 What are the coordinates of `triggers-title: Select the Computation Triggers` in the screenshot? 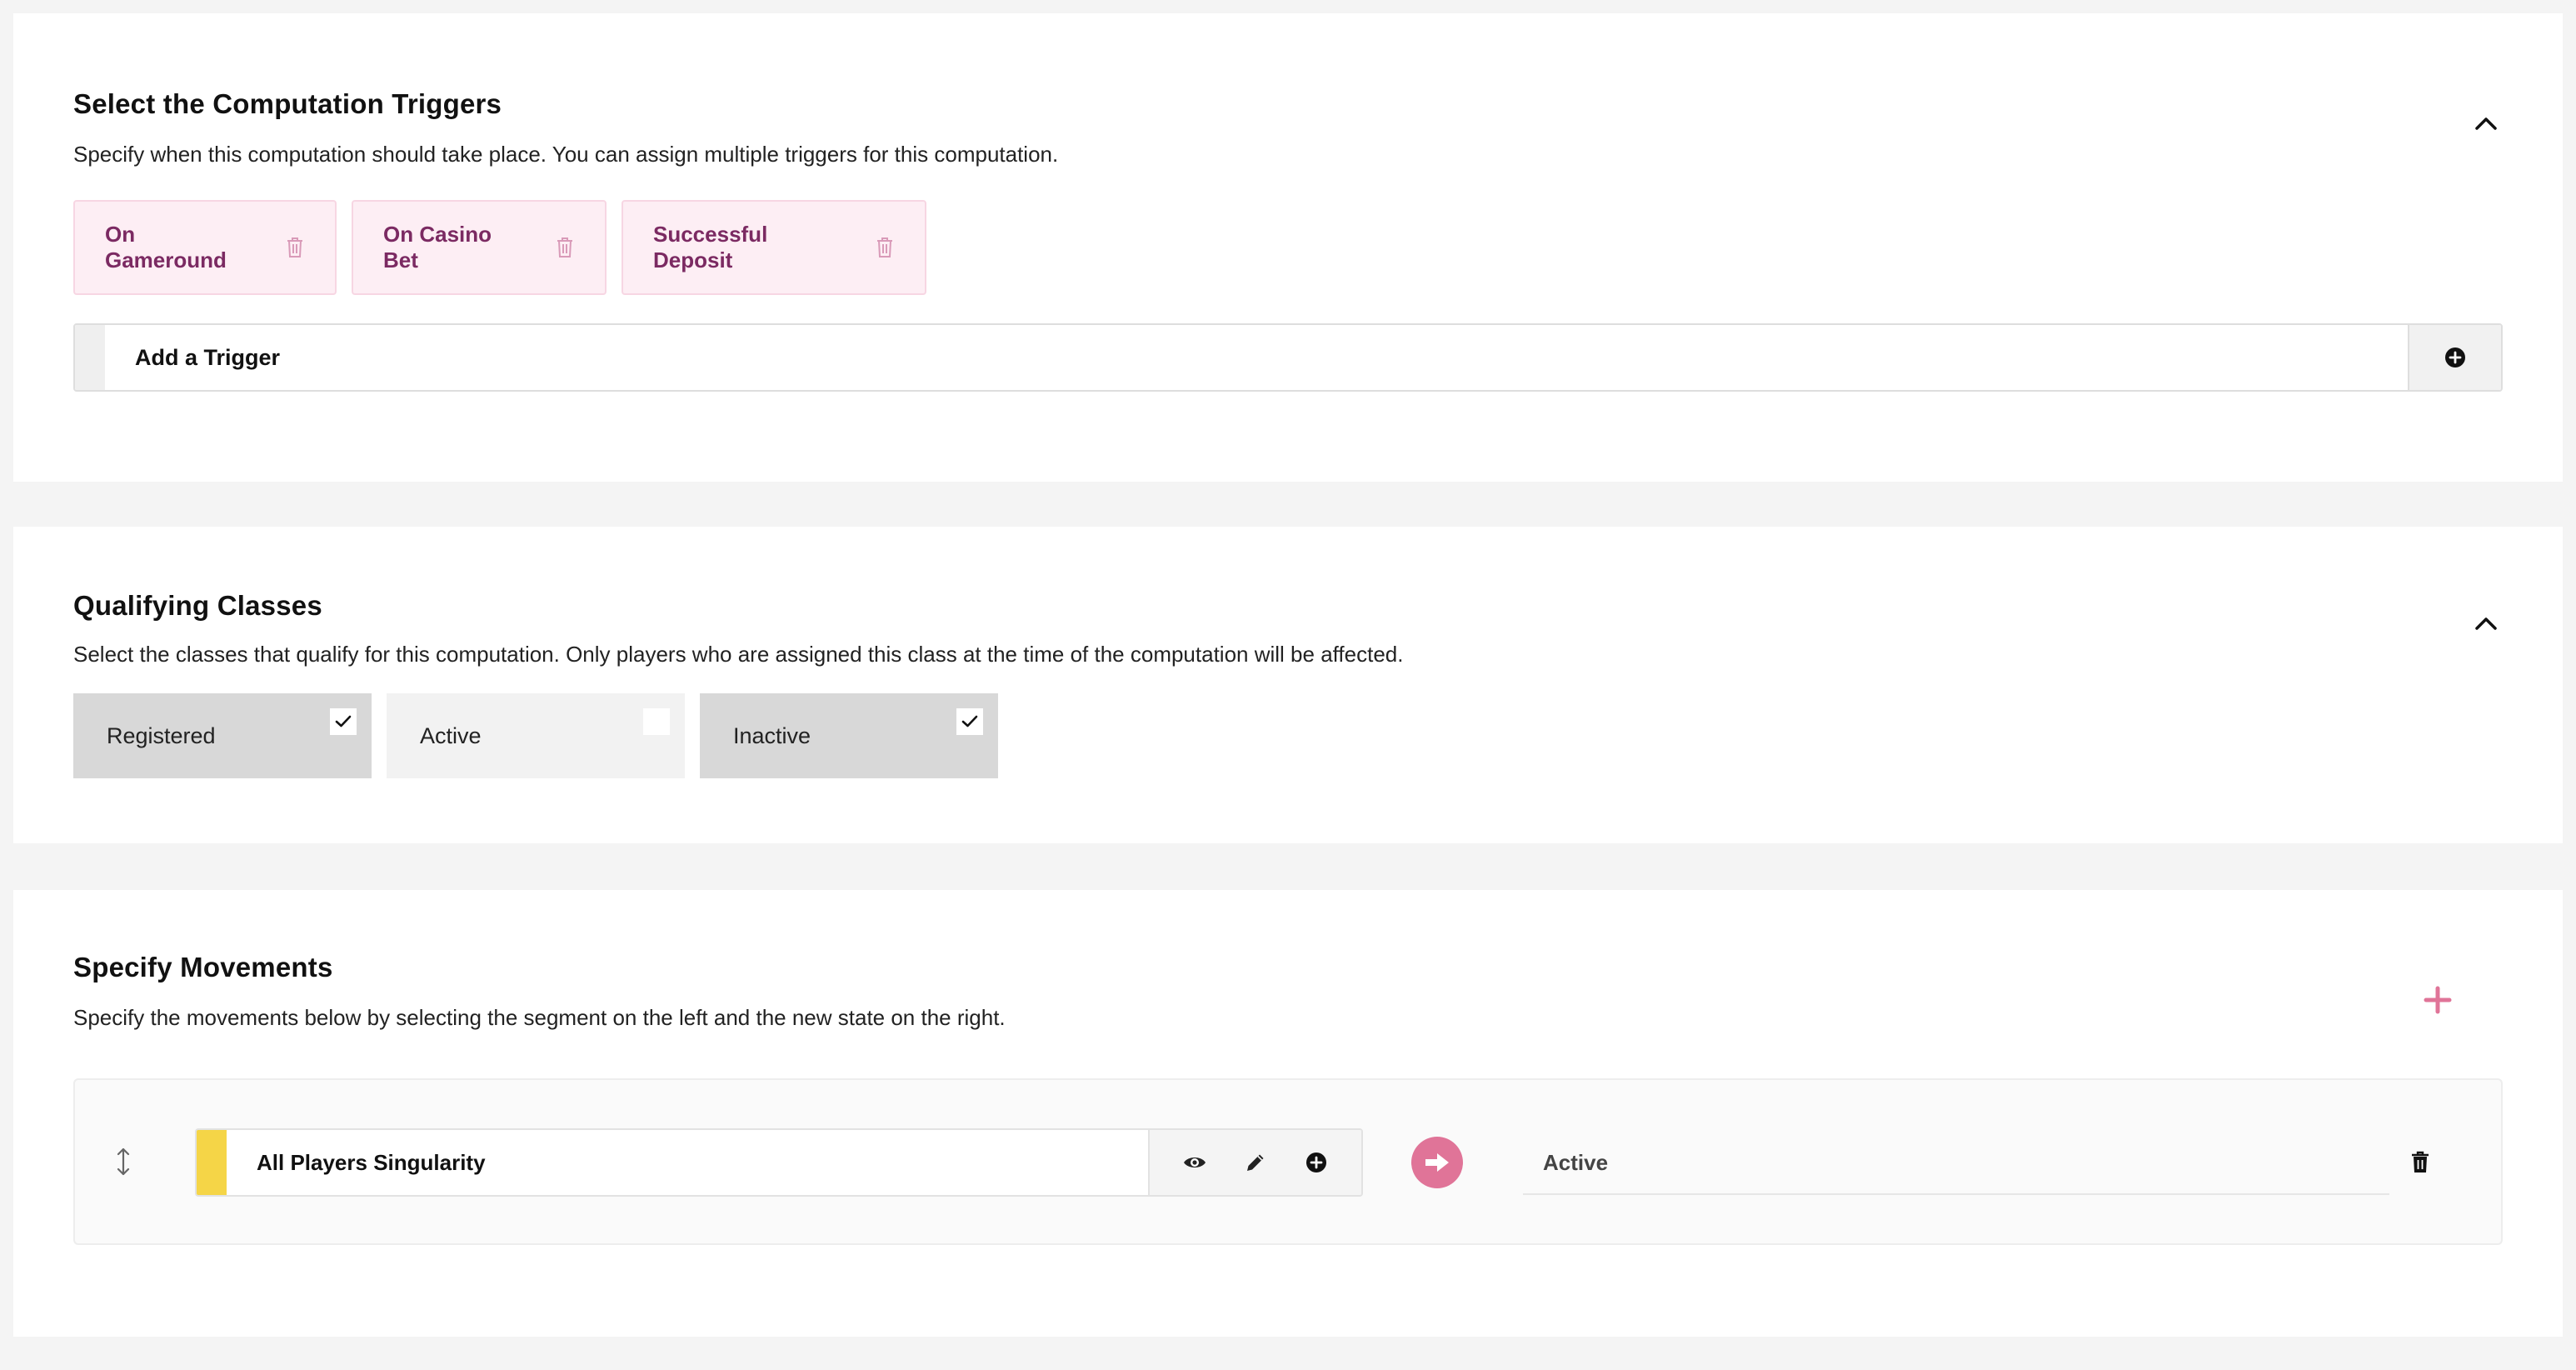 It's located at (287, 103).